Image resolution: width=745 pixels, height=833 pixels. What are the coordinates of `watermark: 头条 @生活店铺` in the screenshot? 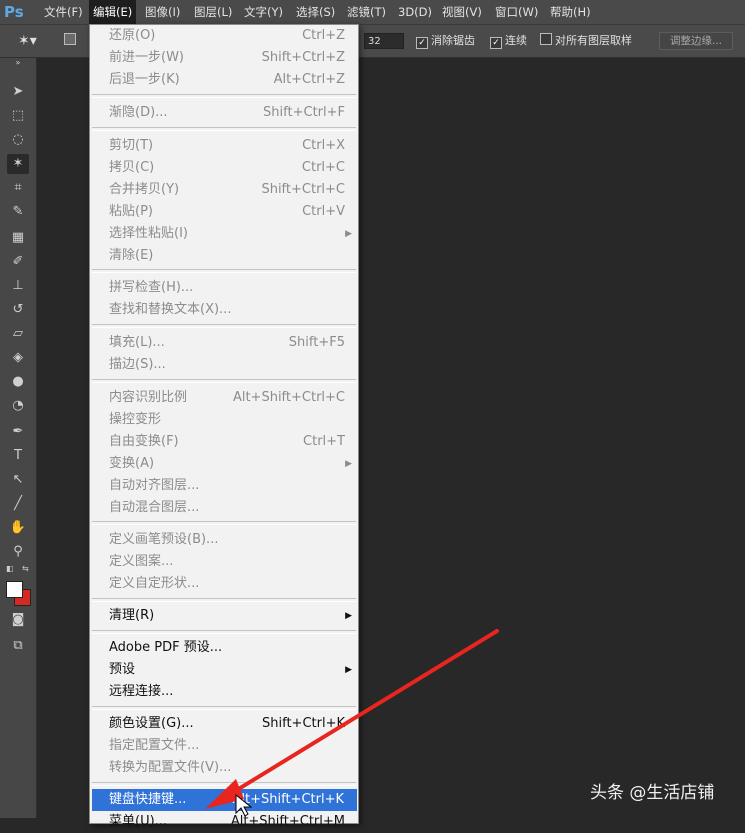 It's located at (652, 793).